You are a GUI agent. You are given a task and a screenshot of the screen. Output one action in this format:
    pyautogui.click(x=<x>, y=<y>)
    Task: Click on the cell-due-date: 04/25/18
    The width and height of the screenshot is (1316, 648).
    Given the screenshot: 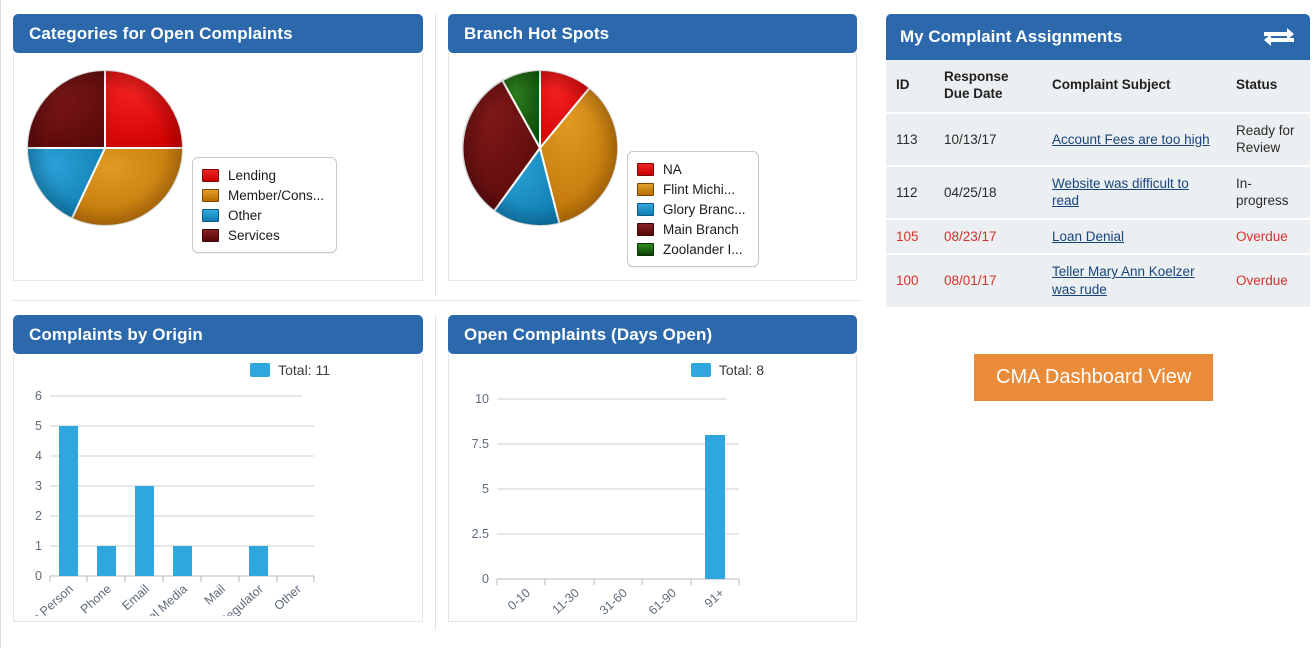 What is the action you would take?
    pyautogui.click(x=988, y=192)
    